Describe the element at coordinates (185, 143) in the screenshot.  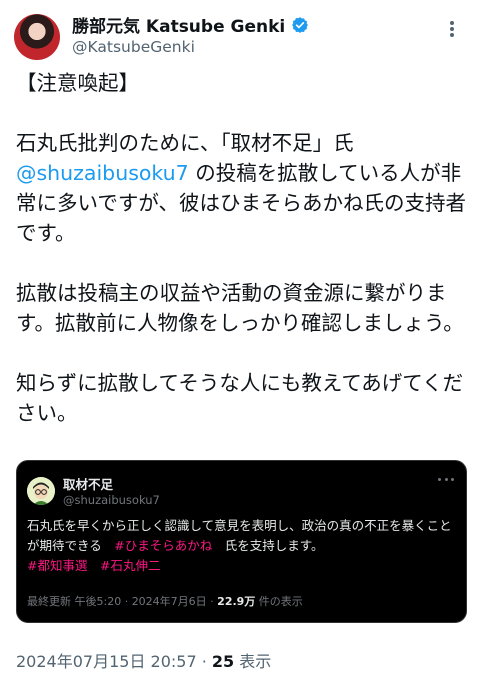
I see `tweet-text: 石丸氏批判のために、「取材不足」氏` at that location.